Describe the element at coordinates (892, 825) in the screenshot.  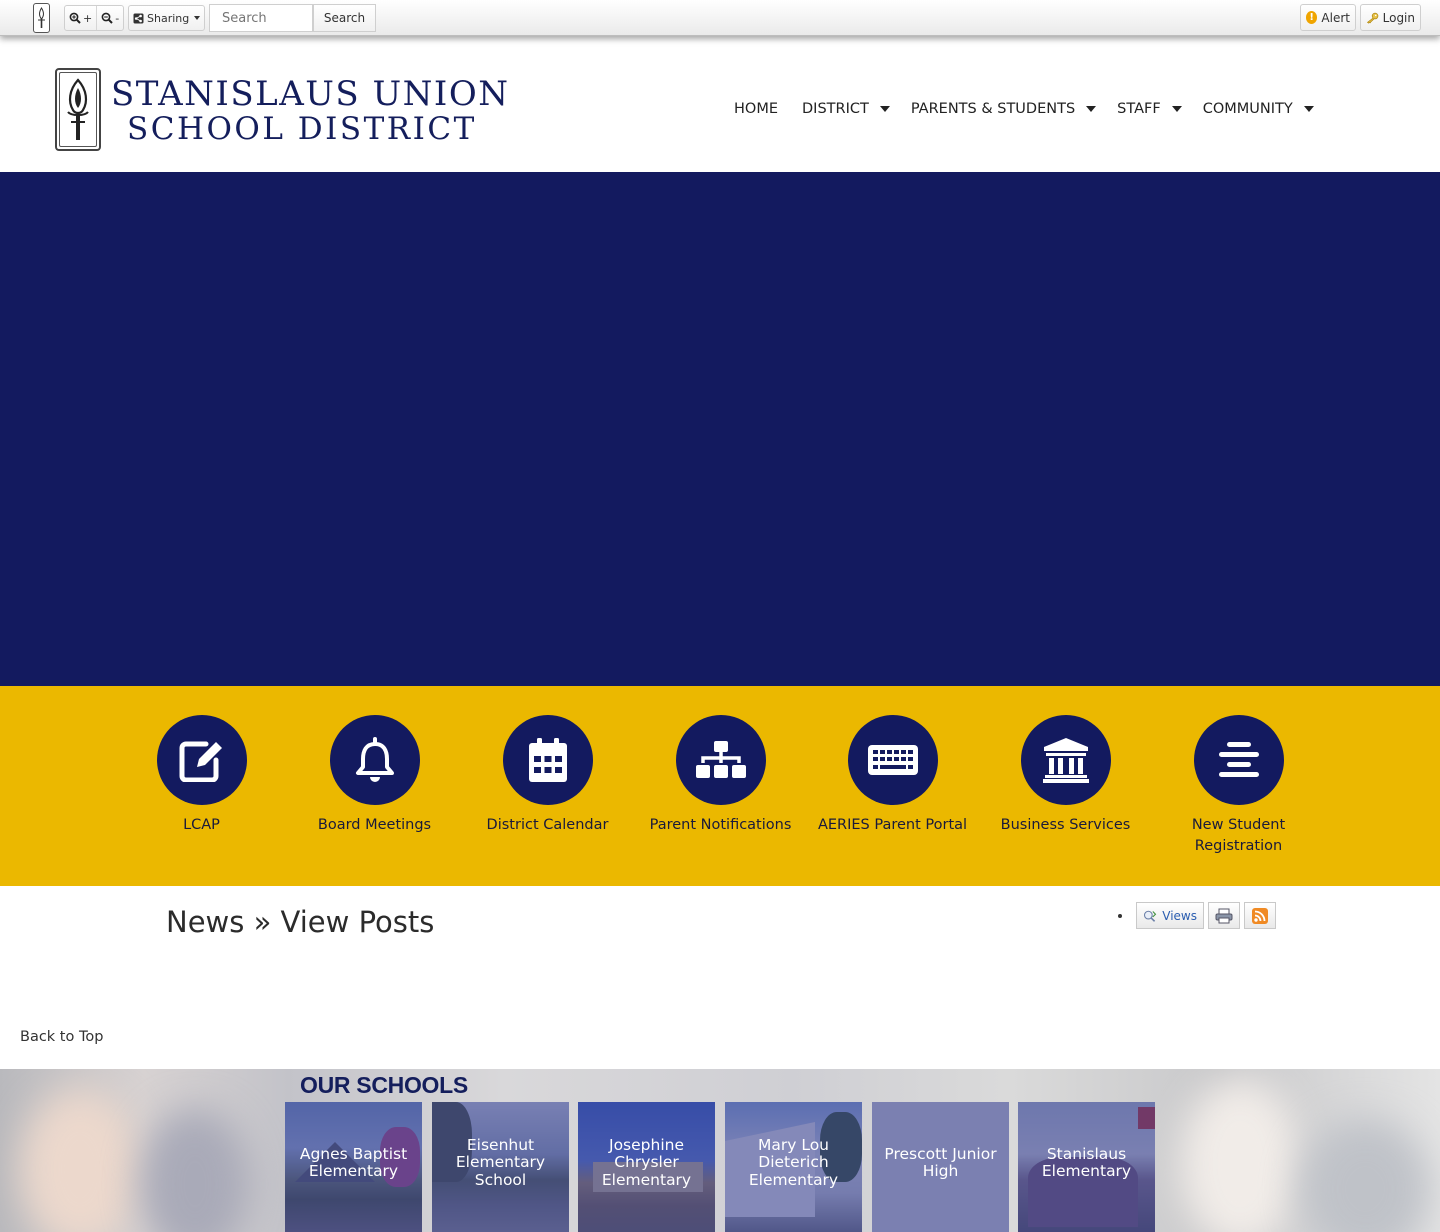
I see `quick-link-label: AERIES Parent Portal` at that location.